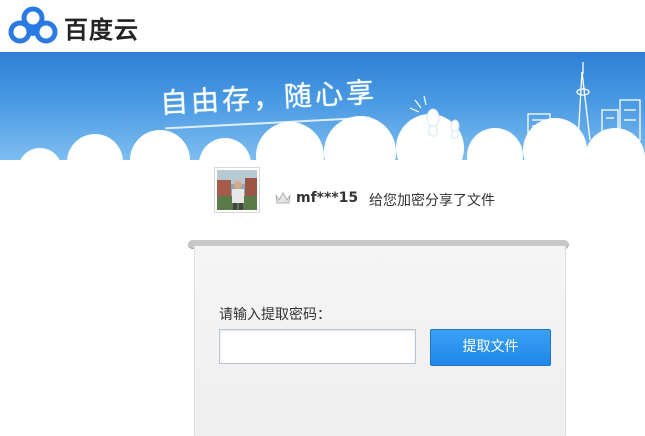 This screenshot has width=645, height=436. What do you see at coordinates (283, 197) in the screenshot?
I see `crown-icon` at bounding box center [283, 197].